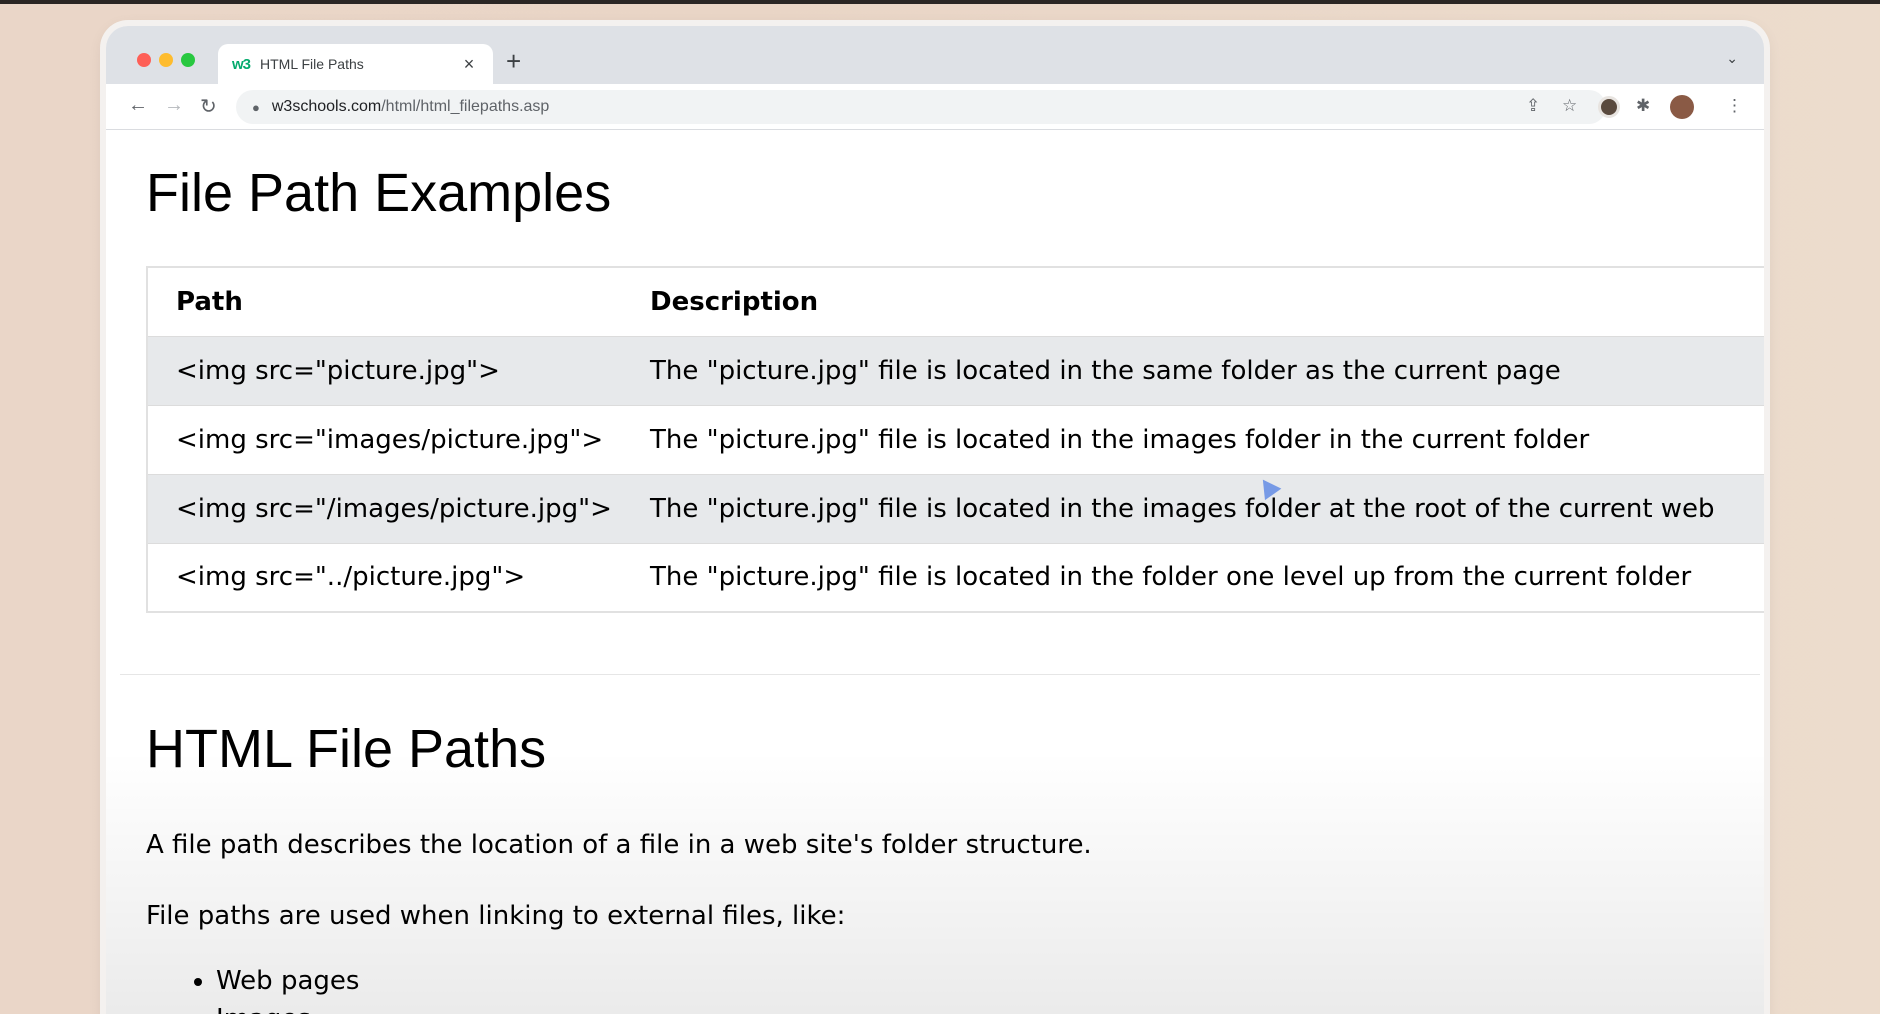 This screenshot has width=1880, height=1014. What do you see at coordinates (241, 64) in the screenshot?
I see `w3schools-favicon-icon: w3` at bounding box center [241, 64].